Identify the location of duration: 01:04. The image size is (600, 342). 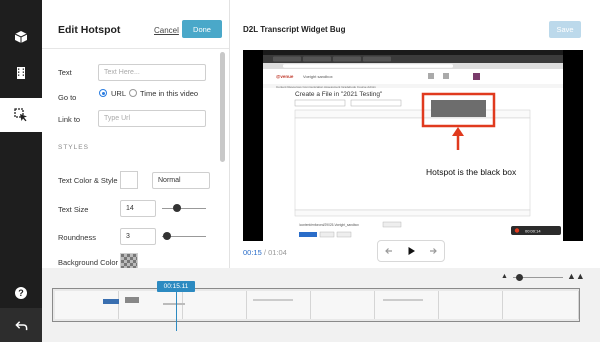
(277, 252).